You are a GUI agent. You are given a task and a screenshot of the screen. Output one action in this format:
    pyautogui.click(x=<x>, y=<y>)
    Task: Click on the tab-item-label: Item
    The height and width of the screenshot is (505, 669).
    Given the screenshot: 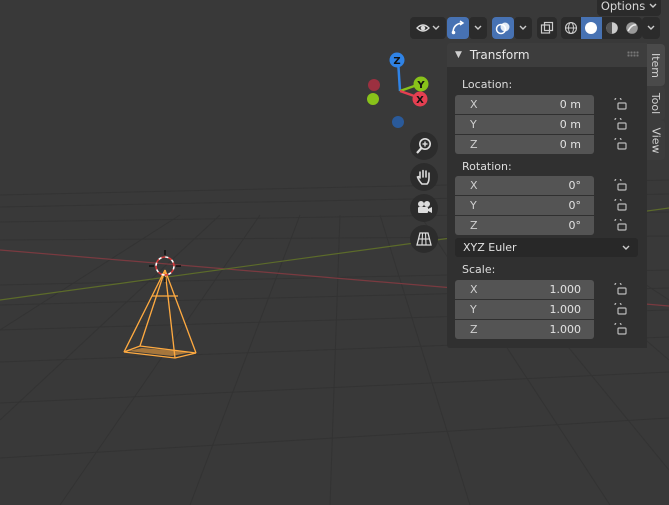 What is the action you would take?
    pyautogui.click(x=656, y=65)
    